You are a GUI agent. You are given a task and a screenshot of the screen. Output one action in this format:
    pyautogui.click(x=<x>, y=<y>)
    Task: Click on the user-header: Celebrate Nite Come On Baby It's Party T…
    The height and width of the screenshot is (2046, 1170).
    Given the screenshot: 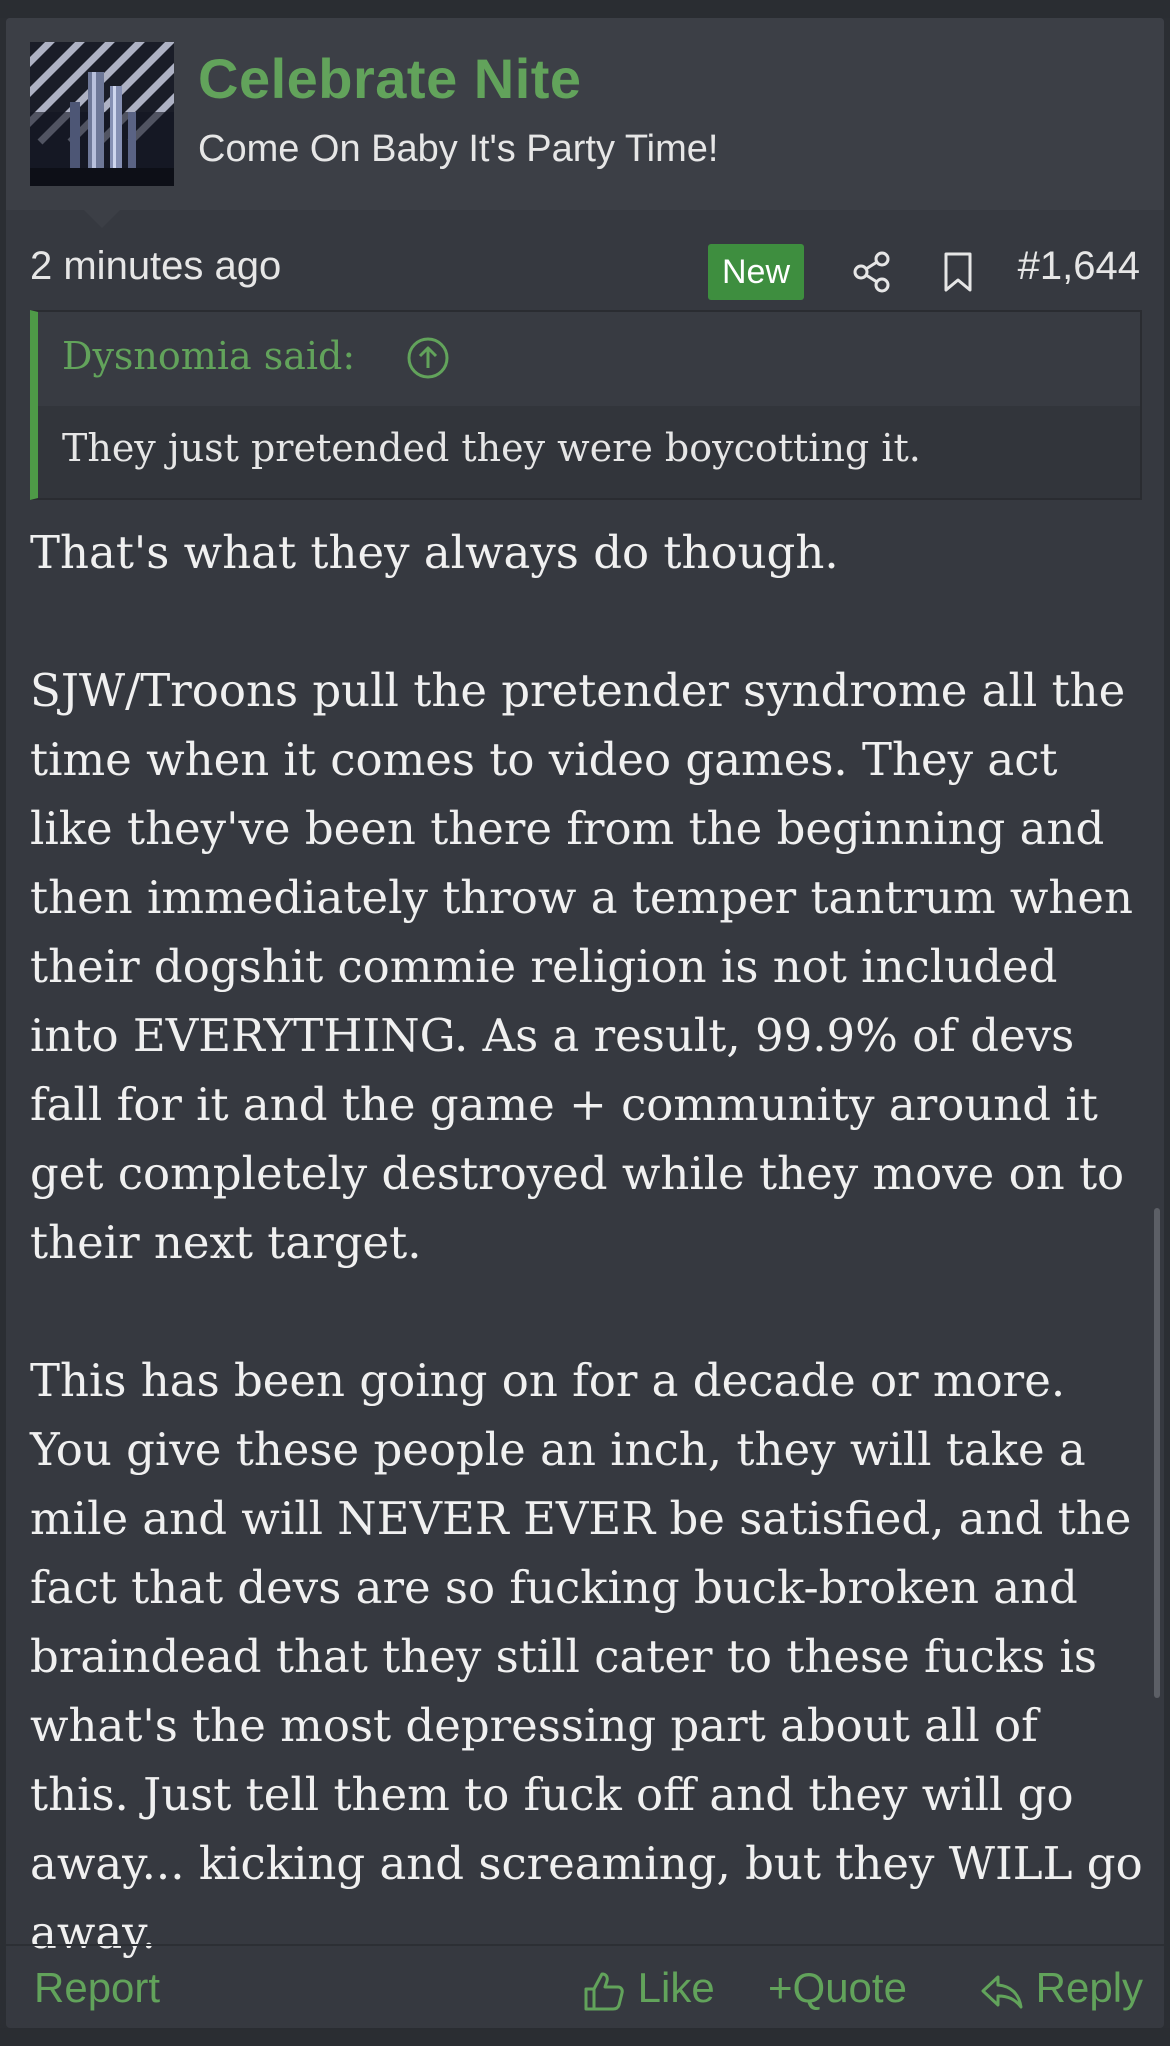 What is the action you would take?
    pyautogui.click(x=585, y=114)
    